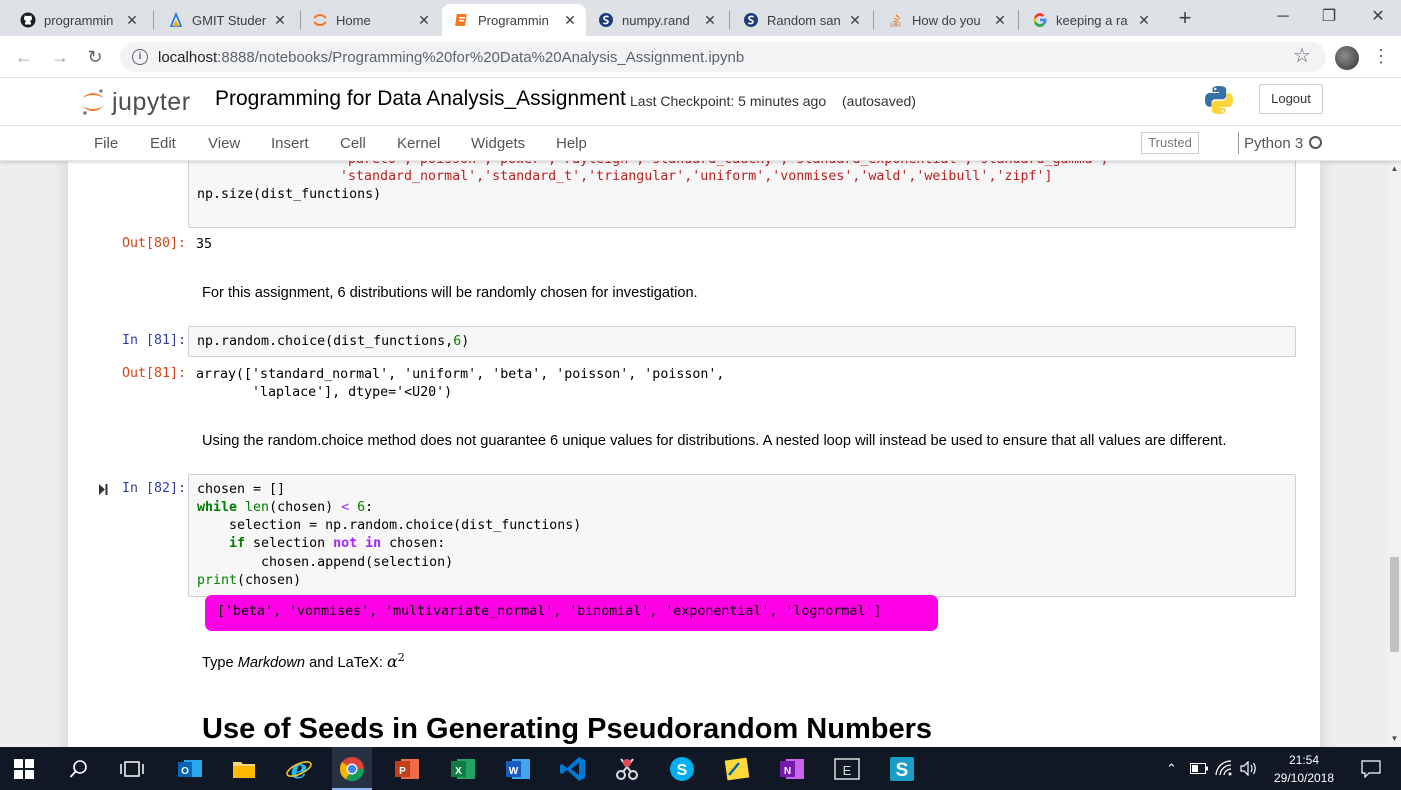 The image size is (1401, 790). I want to click on scroll-down-icon: ▼, so click(1394, 738).